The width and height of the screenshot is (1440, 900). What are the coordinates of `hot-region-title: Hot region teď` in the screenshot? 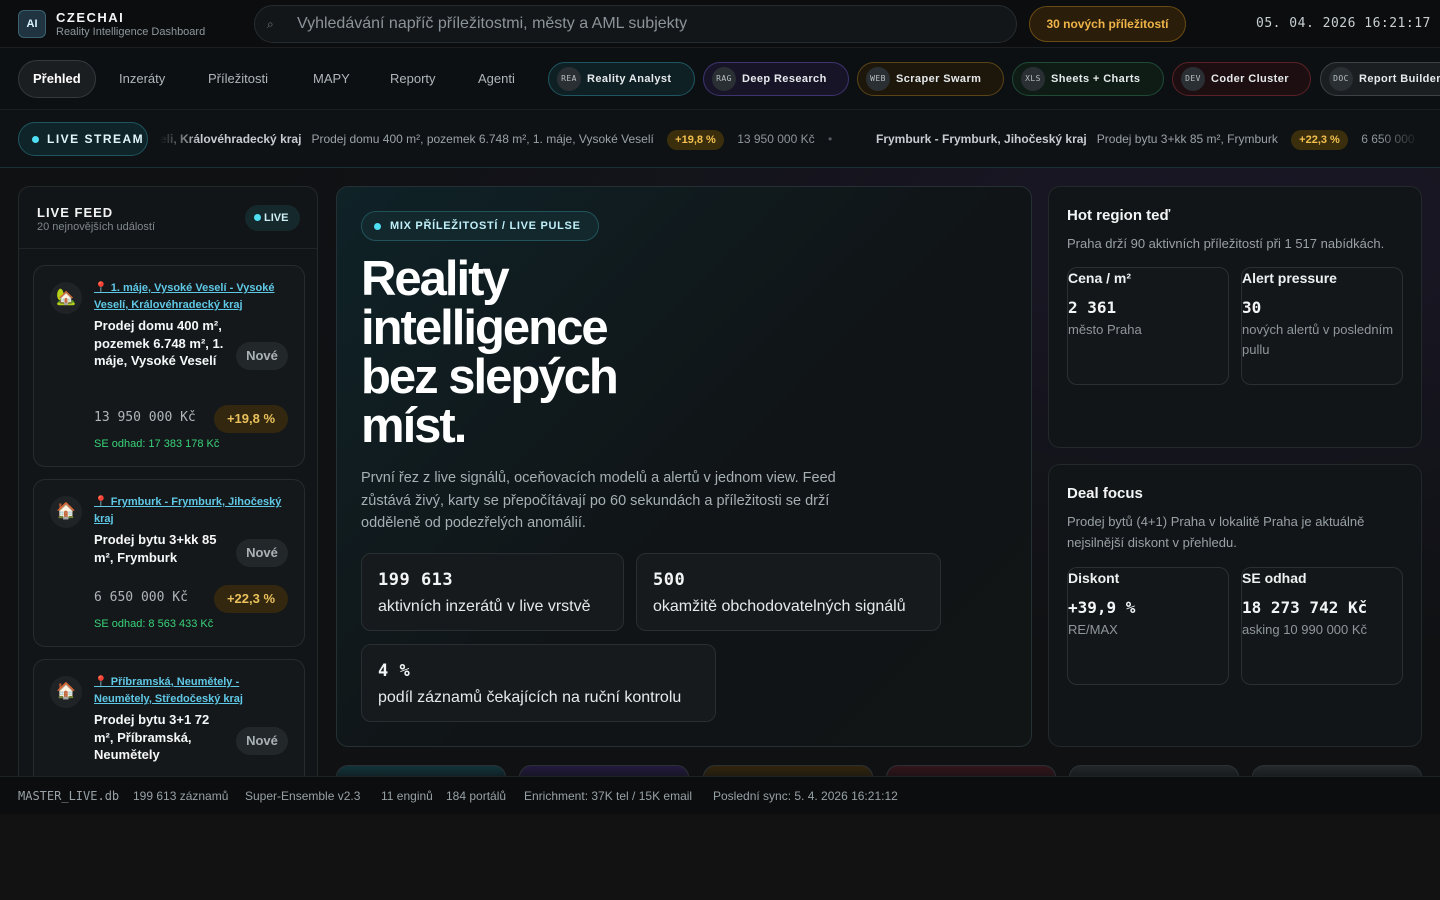 It's located at (1119, 215).